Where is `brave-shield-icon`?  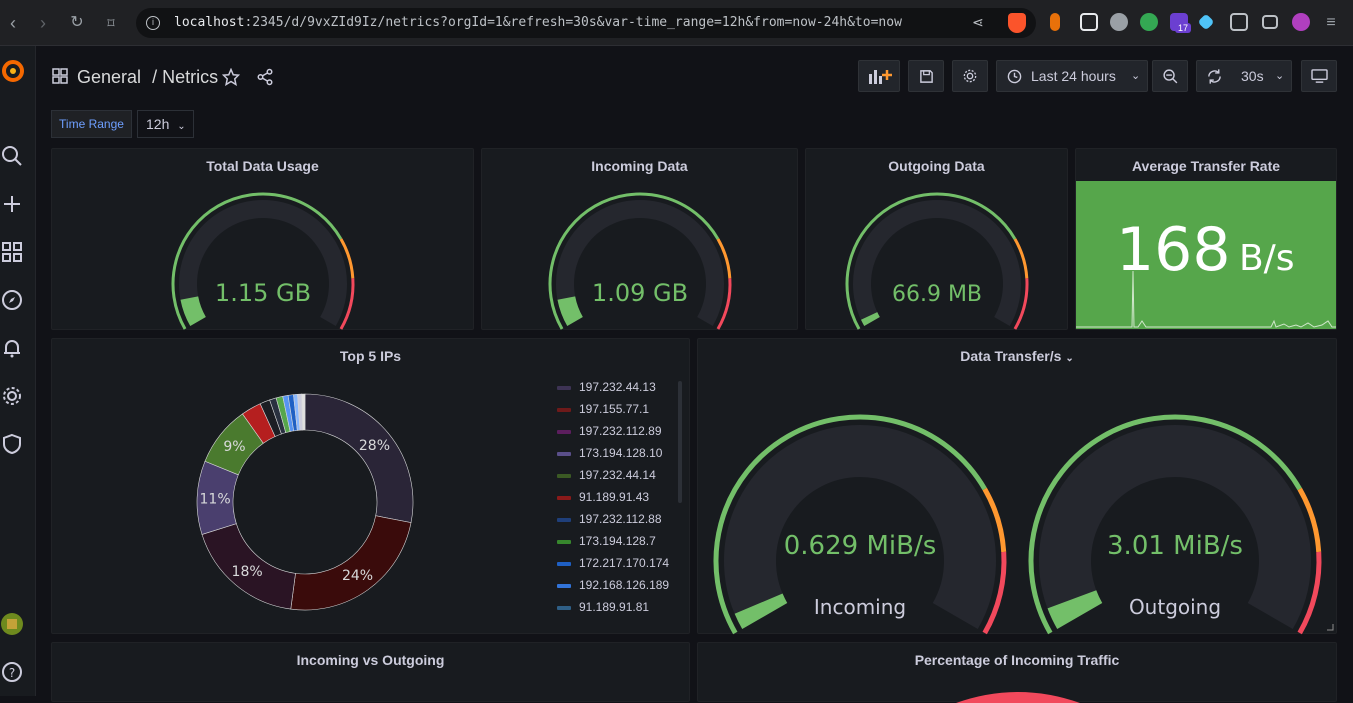
brave-shield-icon is located at coordinates (1017, 23).